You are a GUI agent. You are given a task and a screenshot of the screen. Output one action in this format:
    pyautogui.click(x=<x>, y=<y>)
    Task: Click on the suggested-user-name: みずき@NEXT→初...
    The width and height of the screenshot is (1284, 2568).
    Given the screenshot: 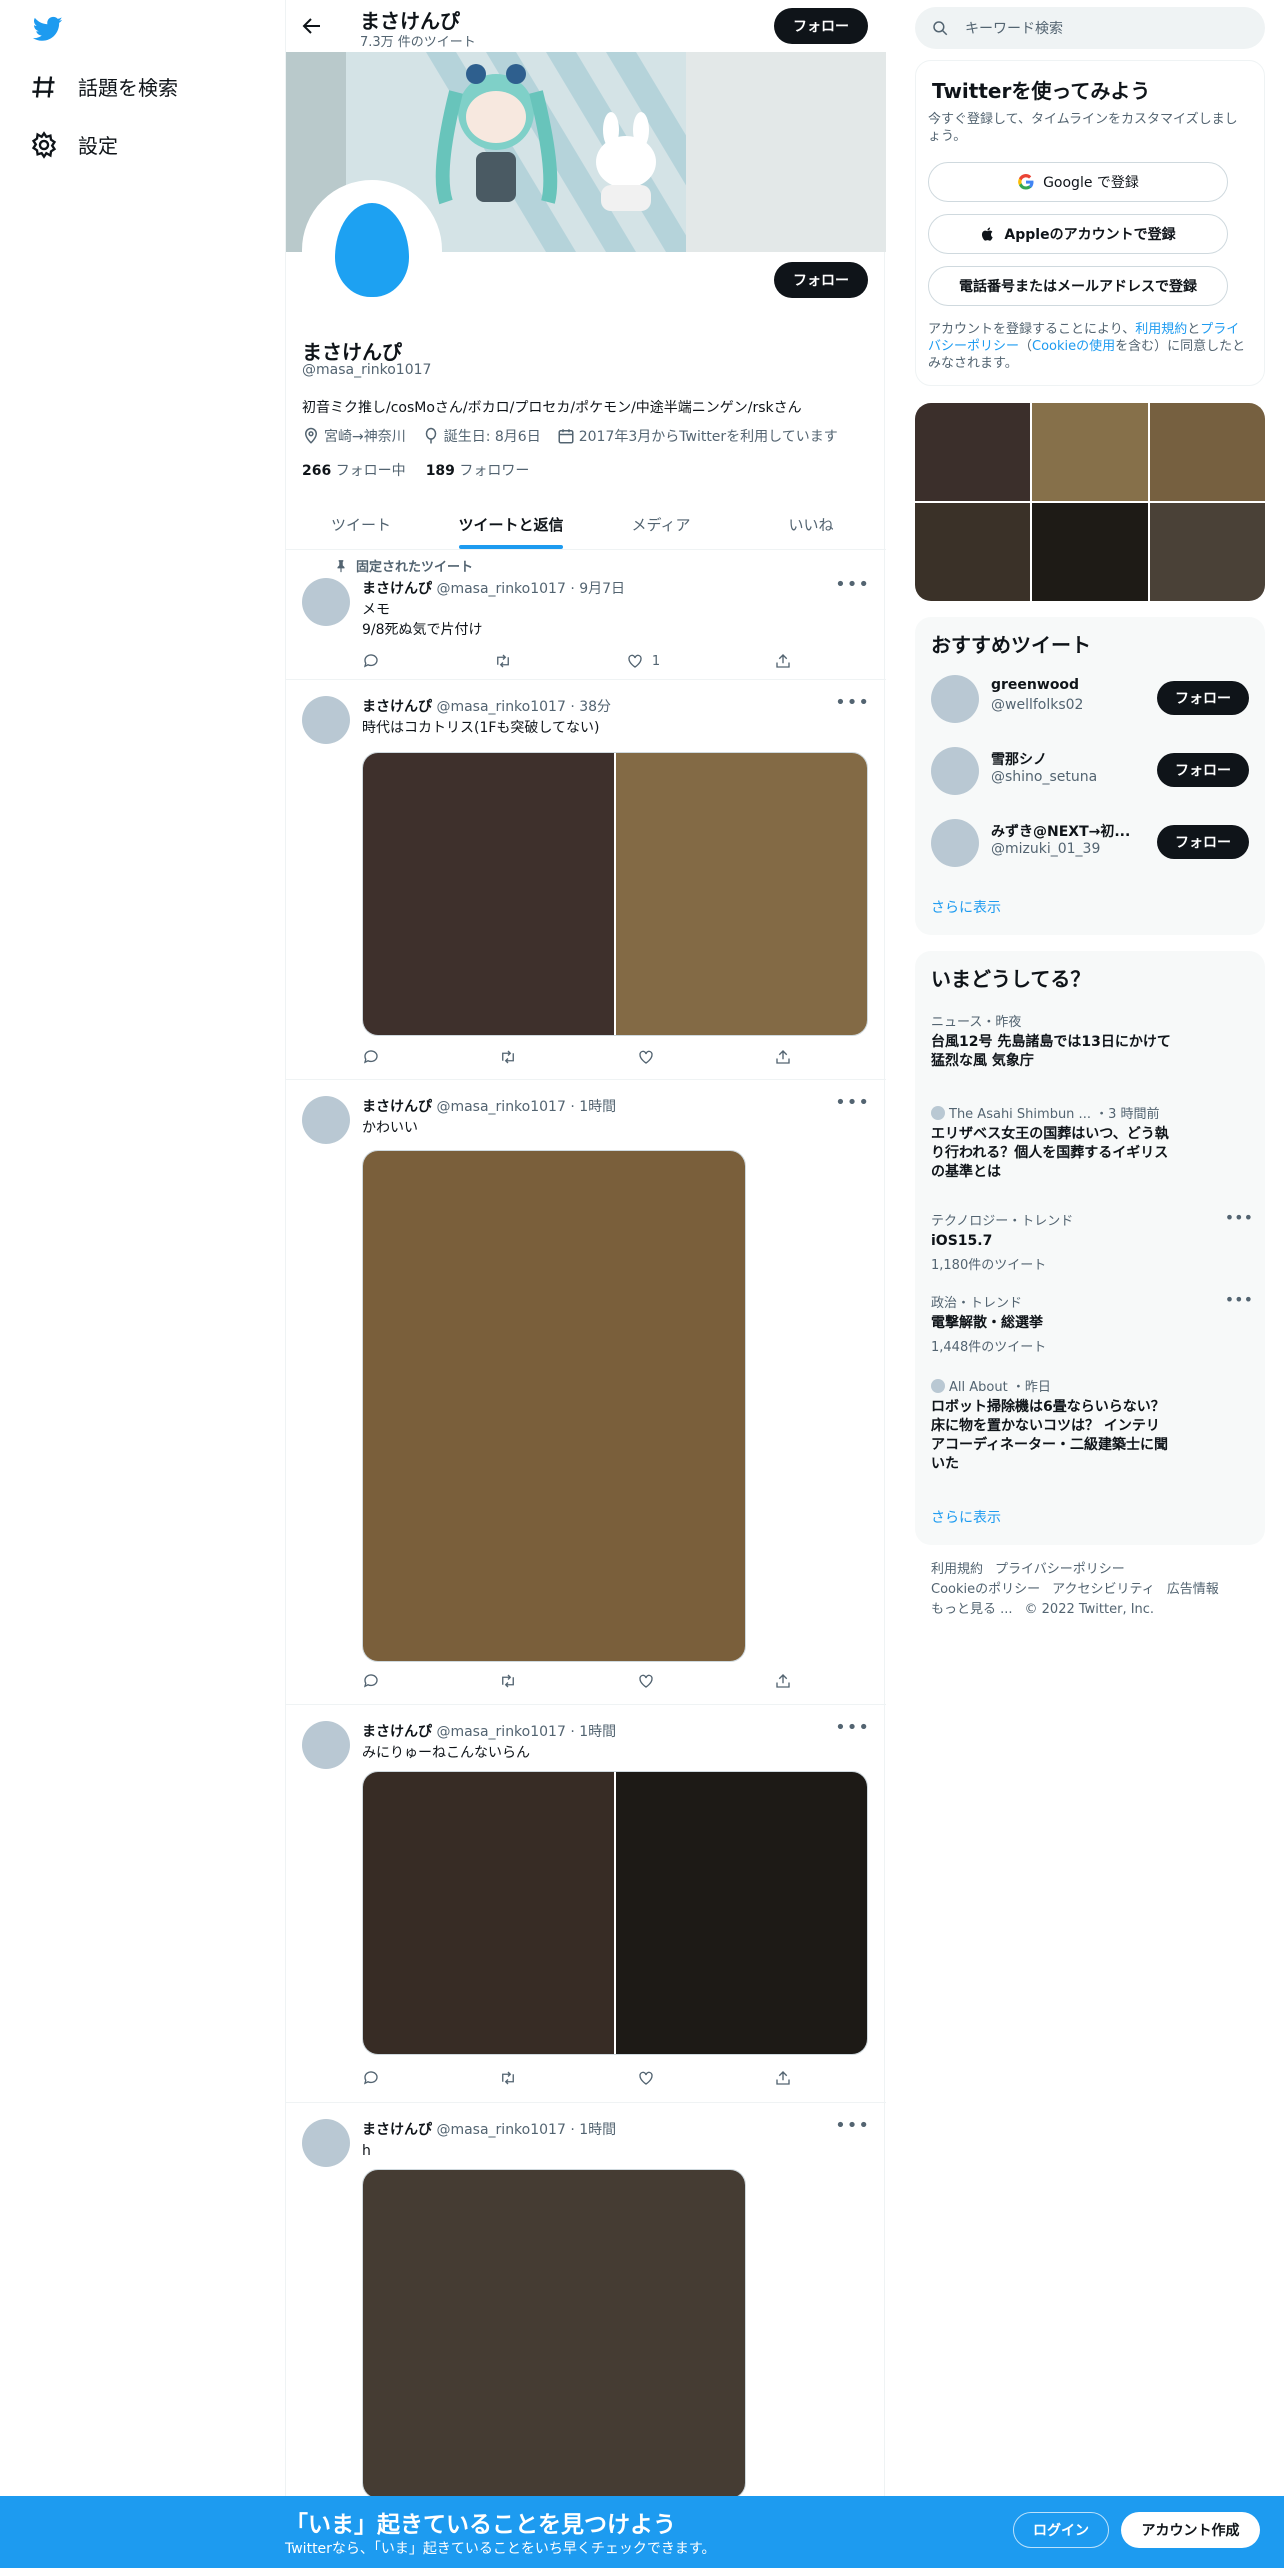 What is the action you would take?
    pyautogui.click(x=1066, y=831)
    